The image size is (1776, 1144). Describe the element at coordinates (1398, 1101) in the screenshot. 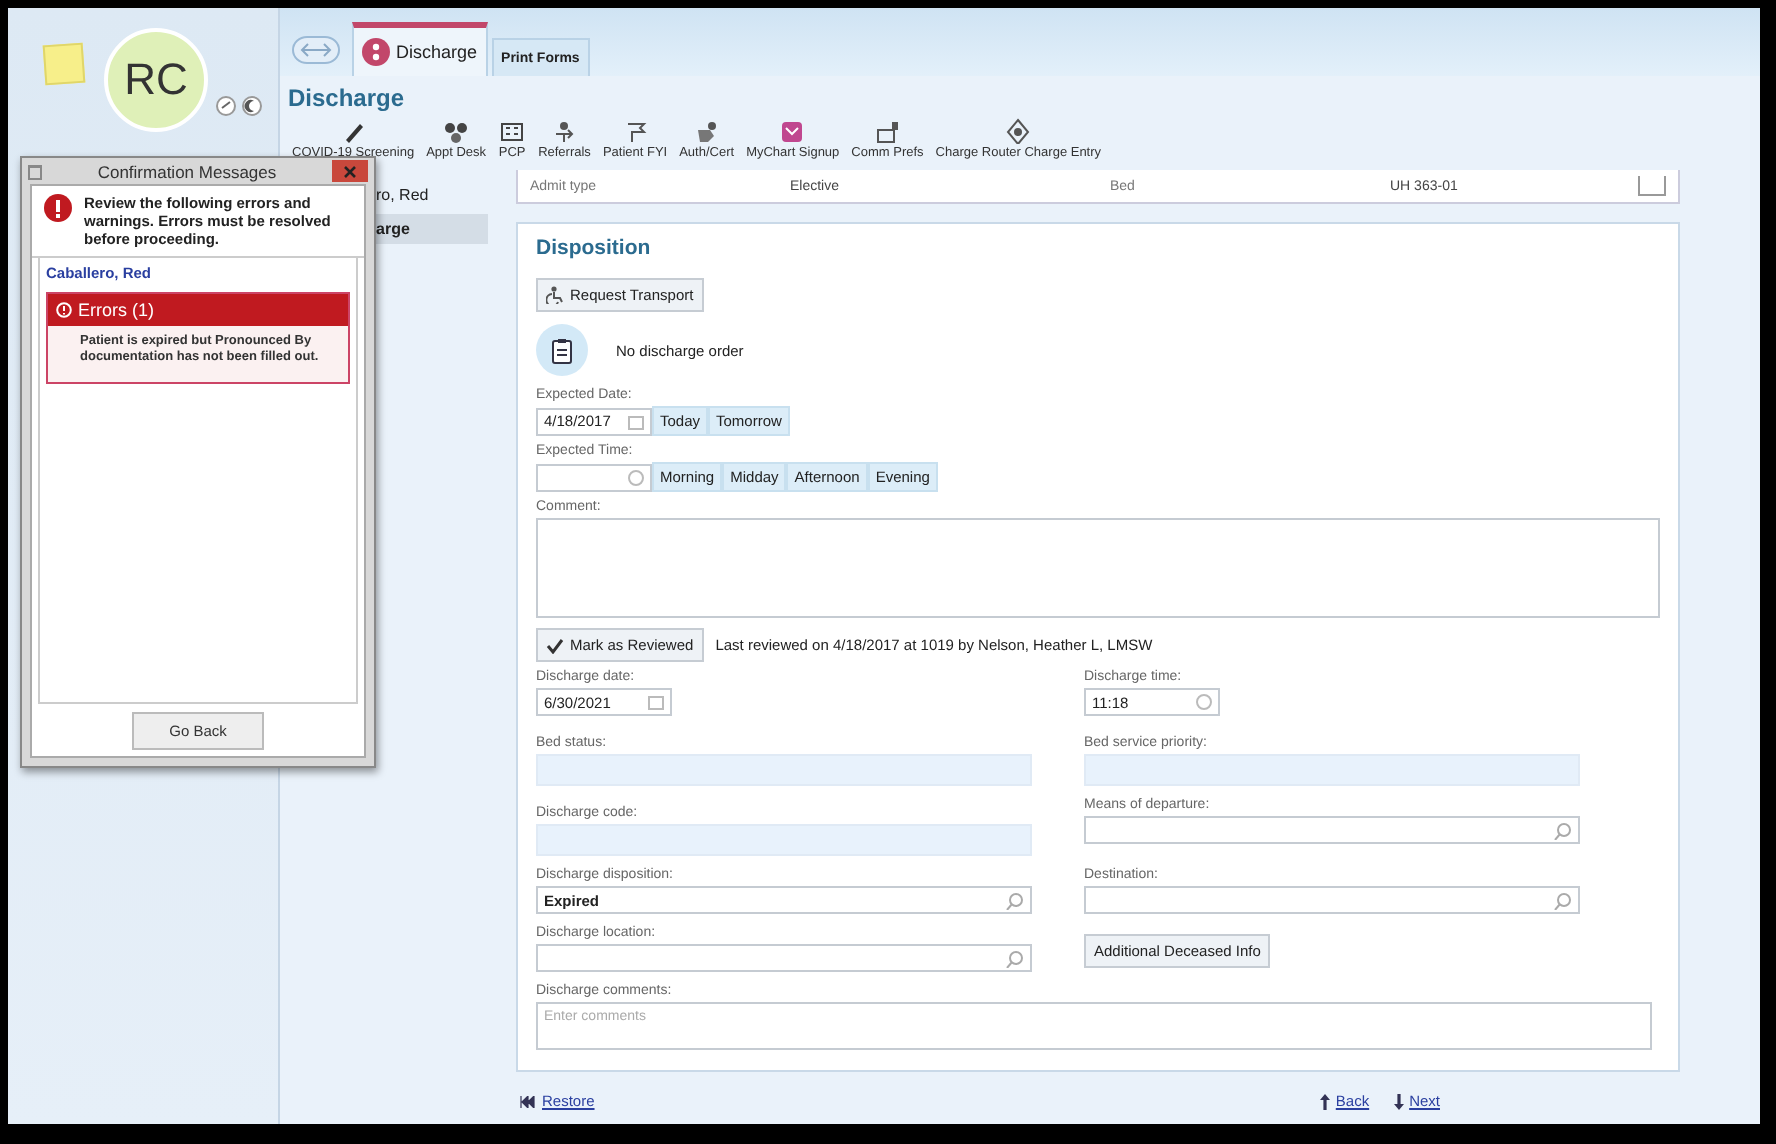

I see `down-arrow-icon` at that location.